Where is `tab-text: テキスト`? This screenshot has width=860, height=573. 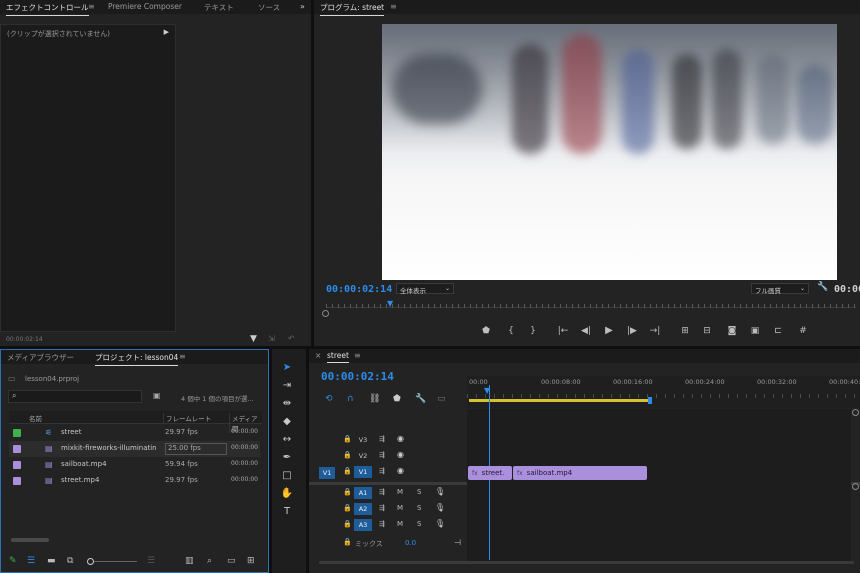 tab-text: テキスト is located at coordinates (219, 7).